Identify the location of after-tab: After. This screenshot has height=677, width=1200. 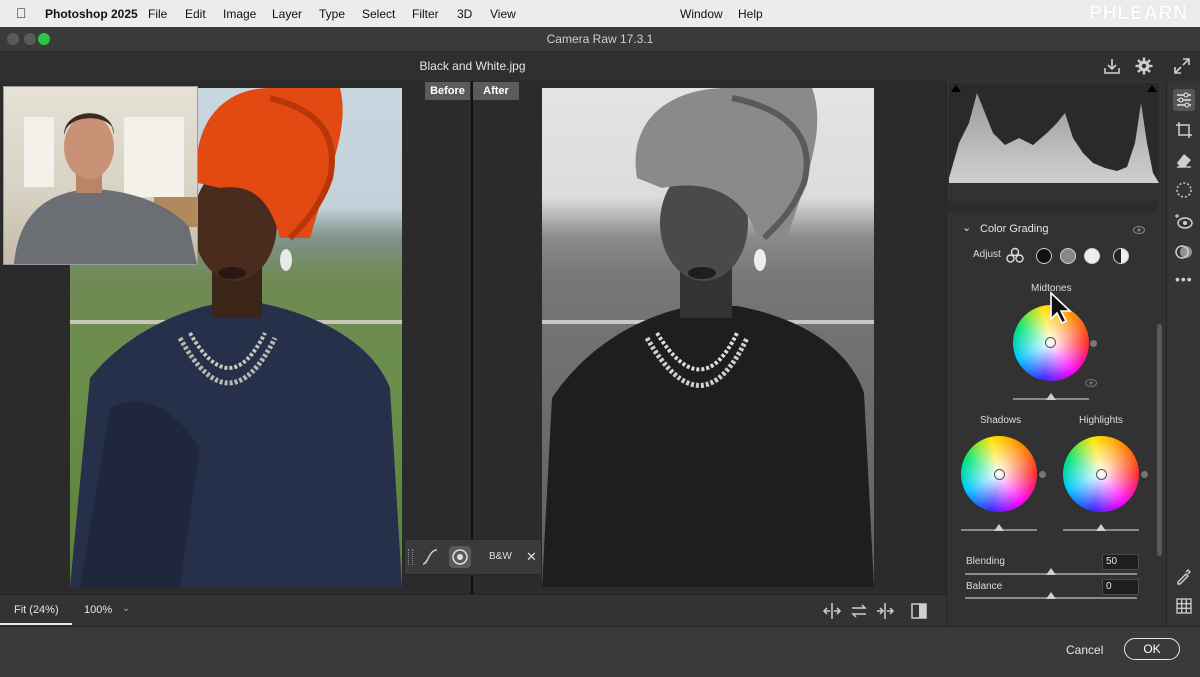
(496, 91).